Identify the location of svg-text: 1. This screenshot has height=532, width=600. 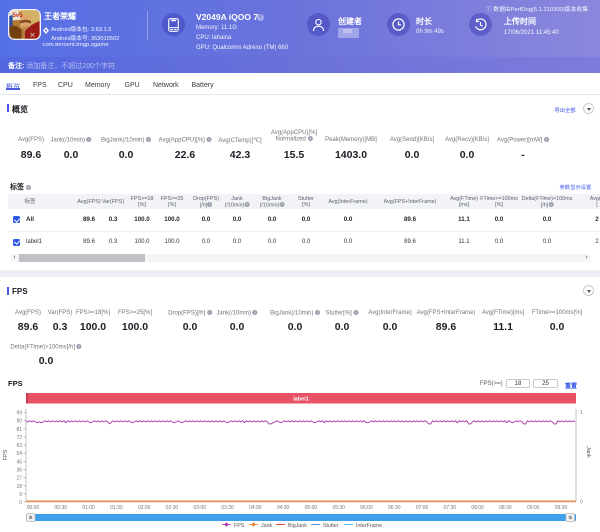
(581, 413).